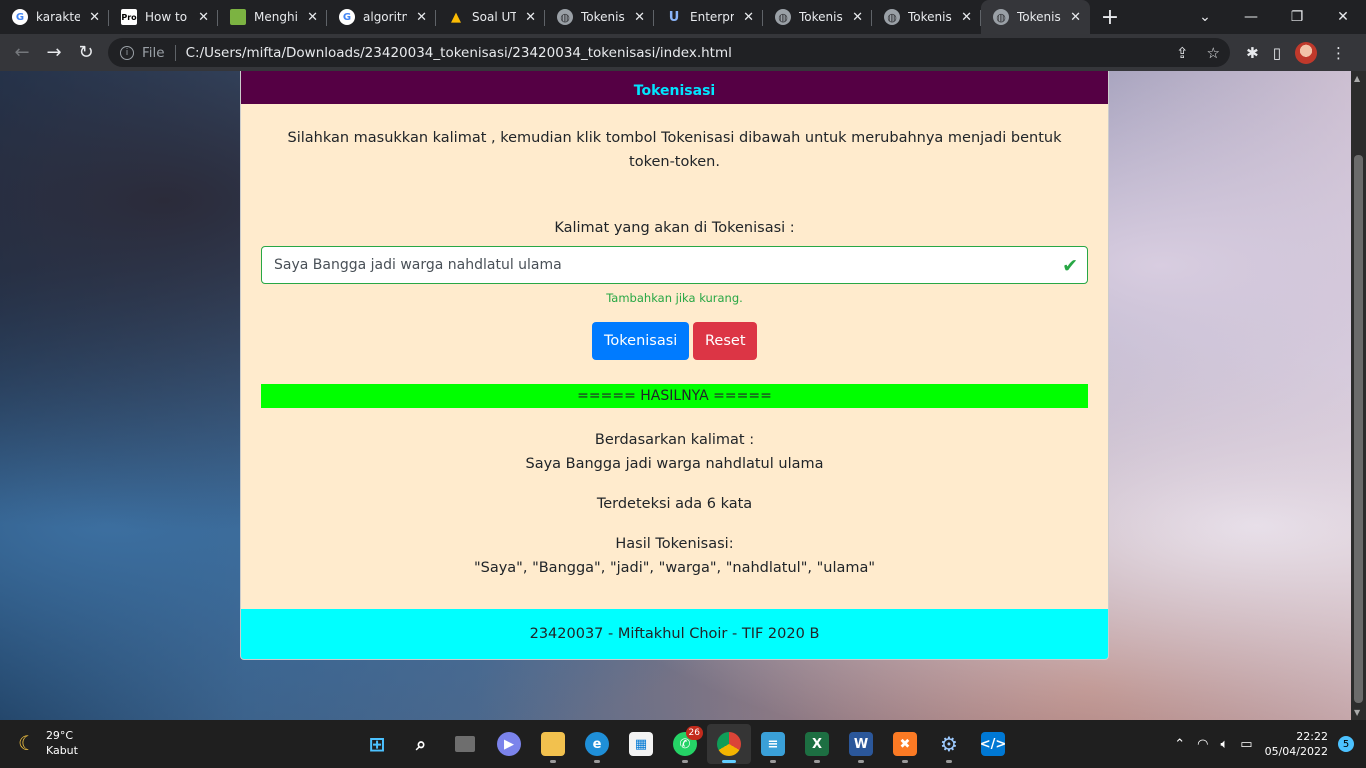 The image size is (1366, 768). What do you see at coordinates (1306, 52) in the screenshot?
I see `profile-avatar` at bounding box center [1306, 52].